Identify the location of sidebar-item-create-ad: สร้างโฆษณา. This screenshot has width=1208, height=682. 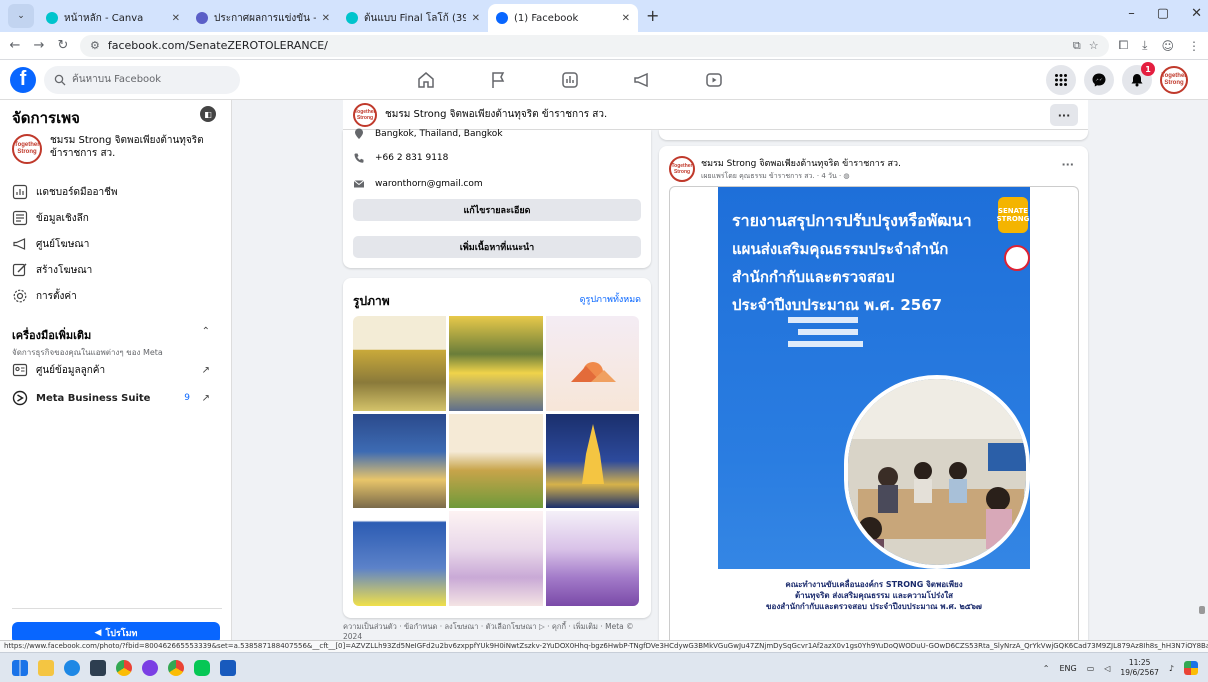
(117, 270).